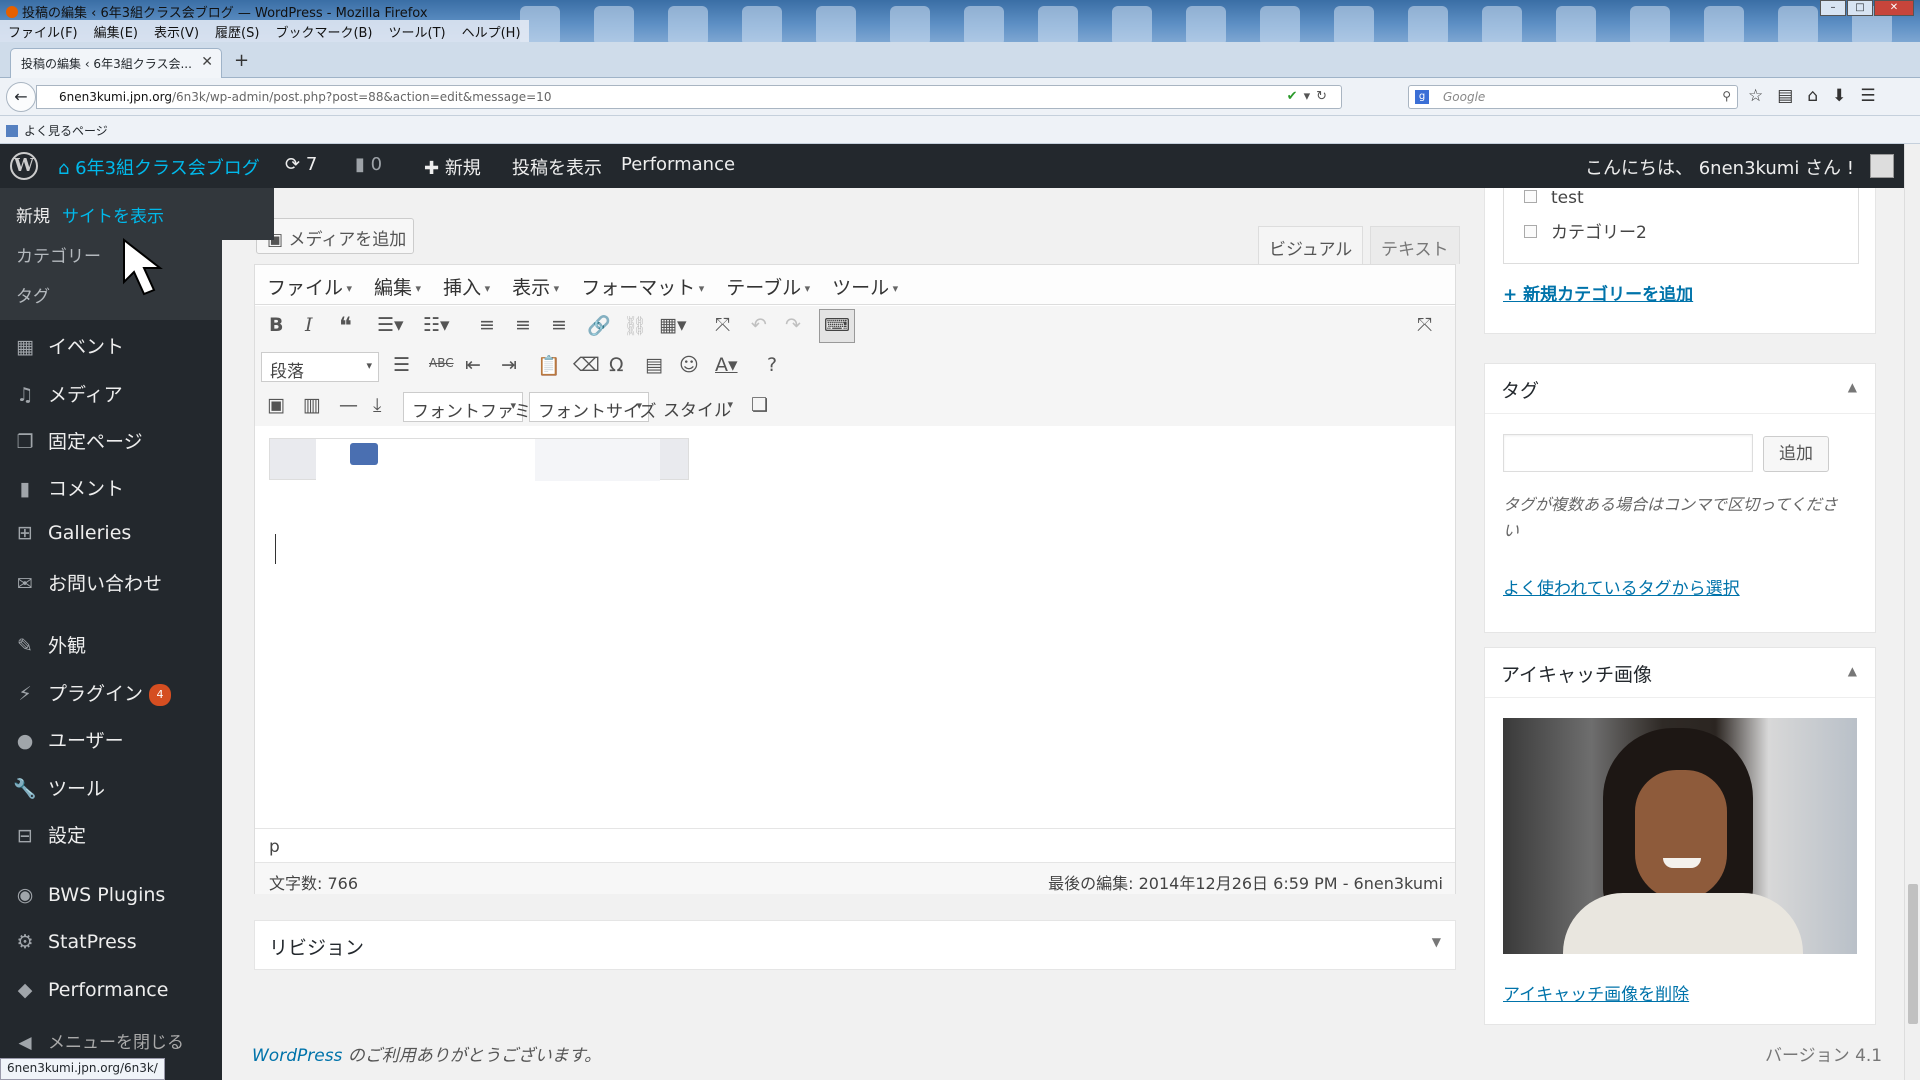  What do you see at coordinates (1913, 954) in the screenshot?
I see `scrollbar-thumb` at bounding box center [1913, 954].